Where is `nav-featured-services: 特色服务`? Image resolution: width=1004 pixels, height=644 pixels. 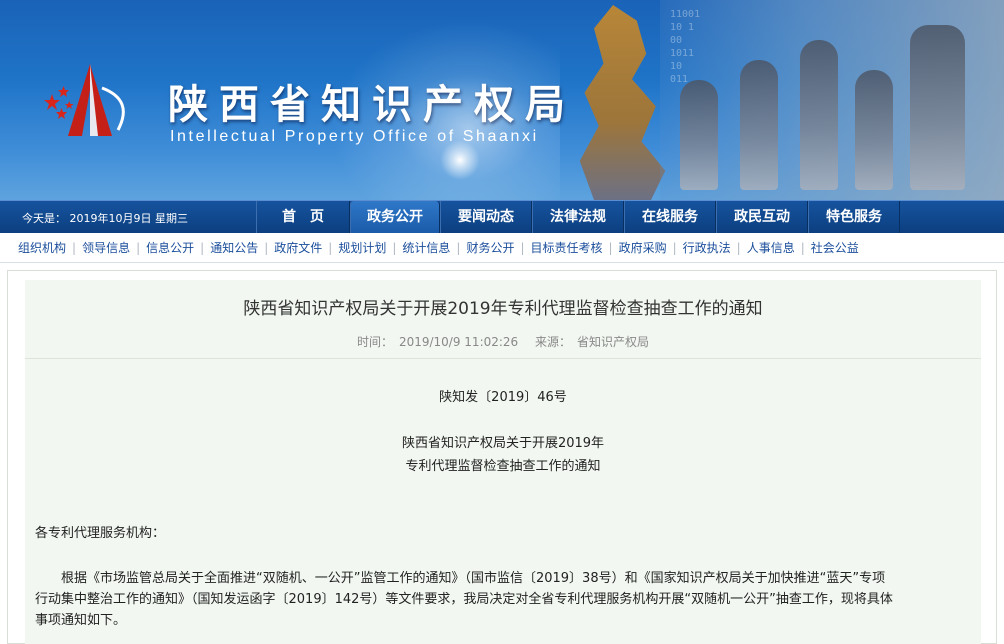 nav-featured-services: 特色服务 is located at coordinates (854, 217).